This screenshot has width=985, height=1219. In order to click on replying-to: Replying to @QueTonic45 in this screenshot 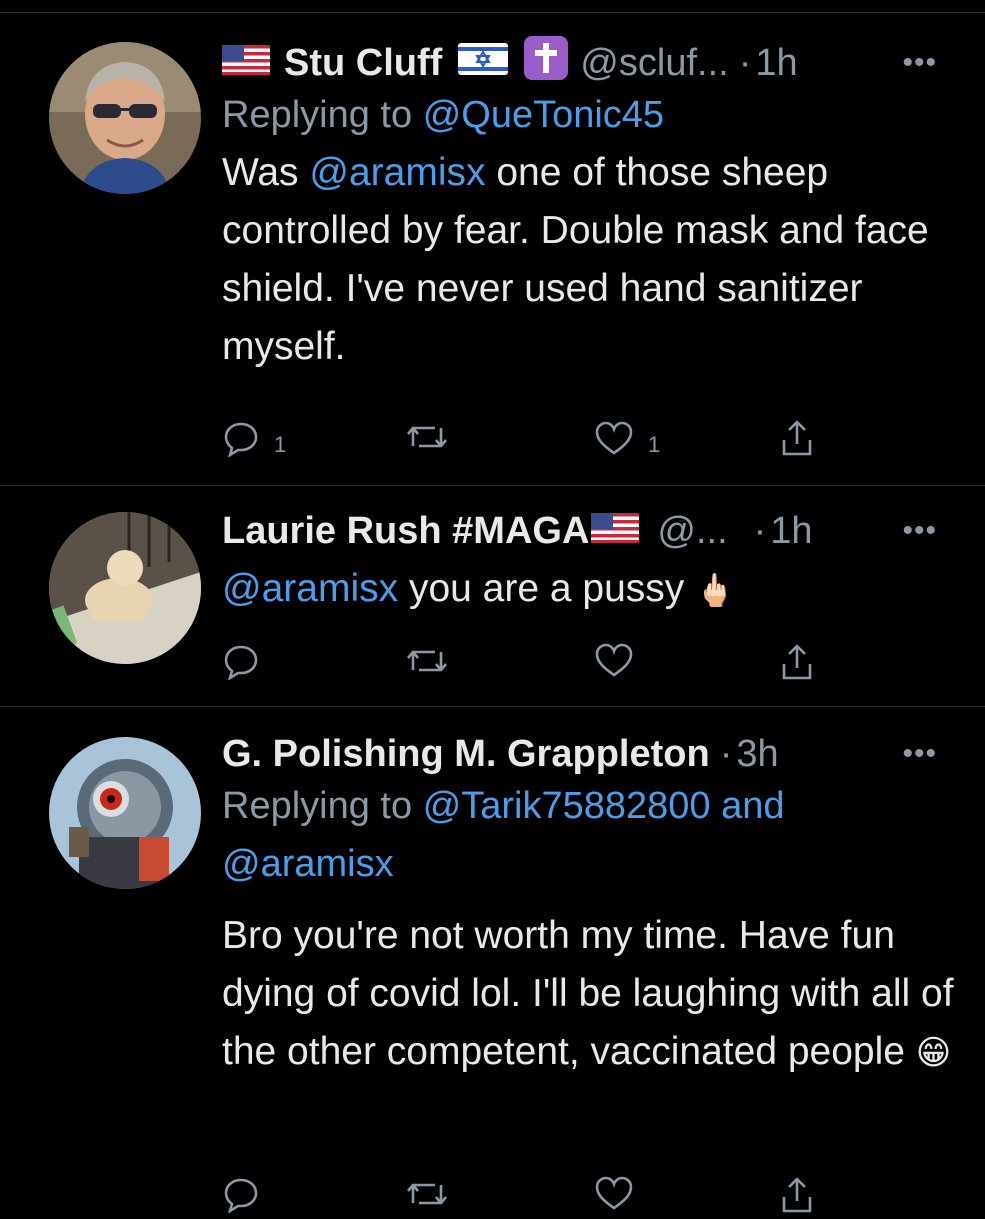, I will do `click(593, 115)`.